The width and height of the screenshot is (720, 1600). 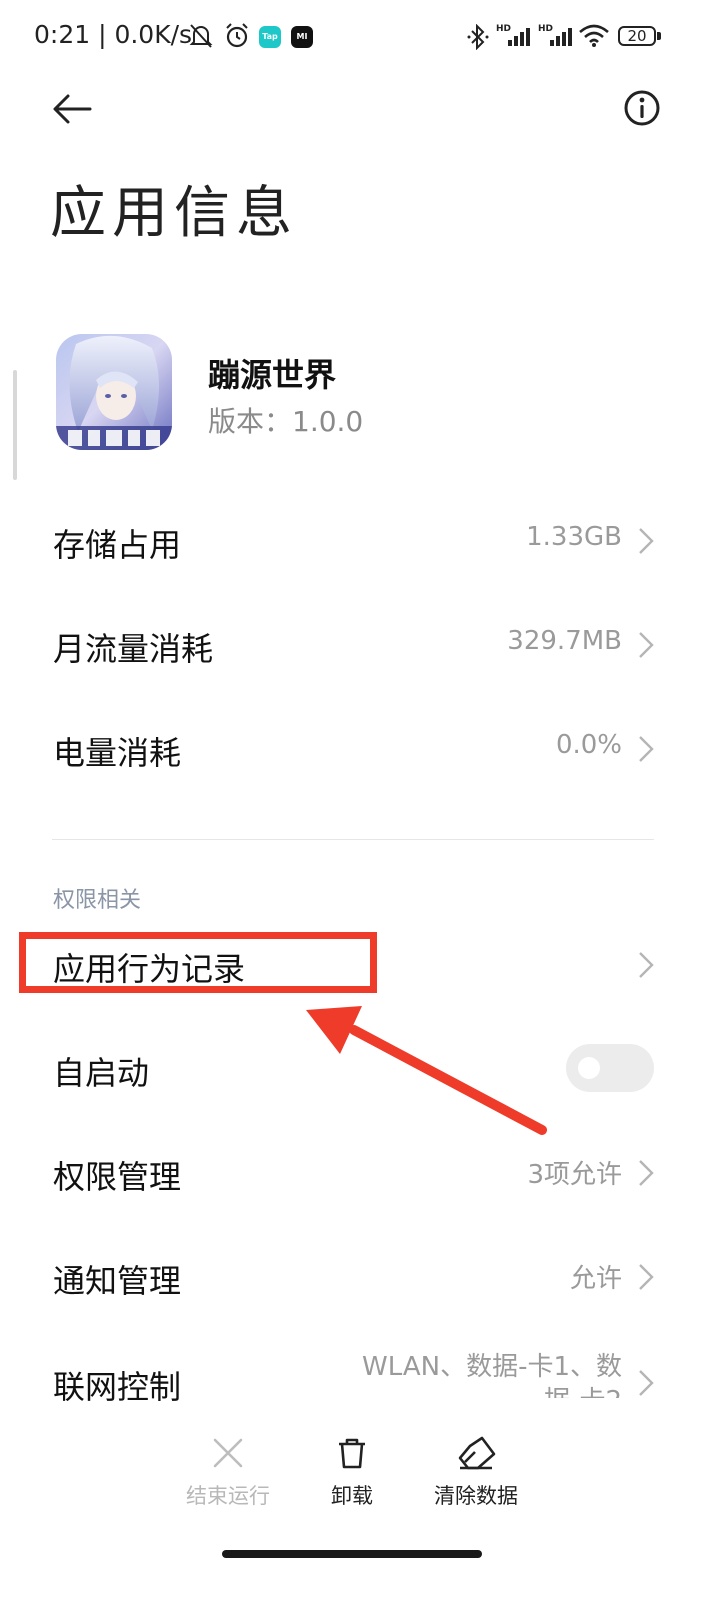 What do you see at coordinates (360, 540) in the screenshot?
I see `storage-usage-row: 存储占用 1.33GB` at bounding box center [360, 540].